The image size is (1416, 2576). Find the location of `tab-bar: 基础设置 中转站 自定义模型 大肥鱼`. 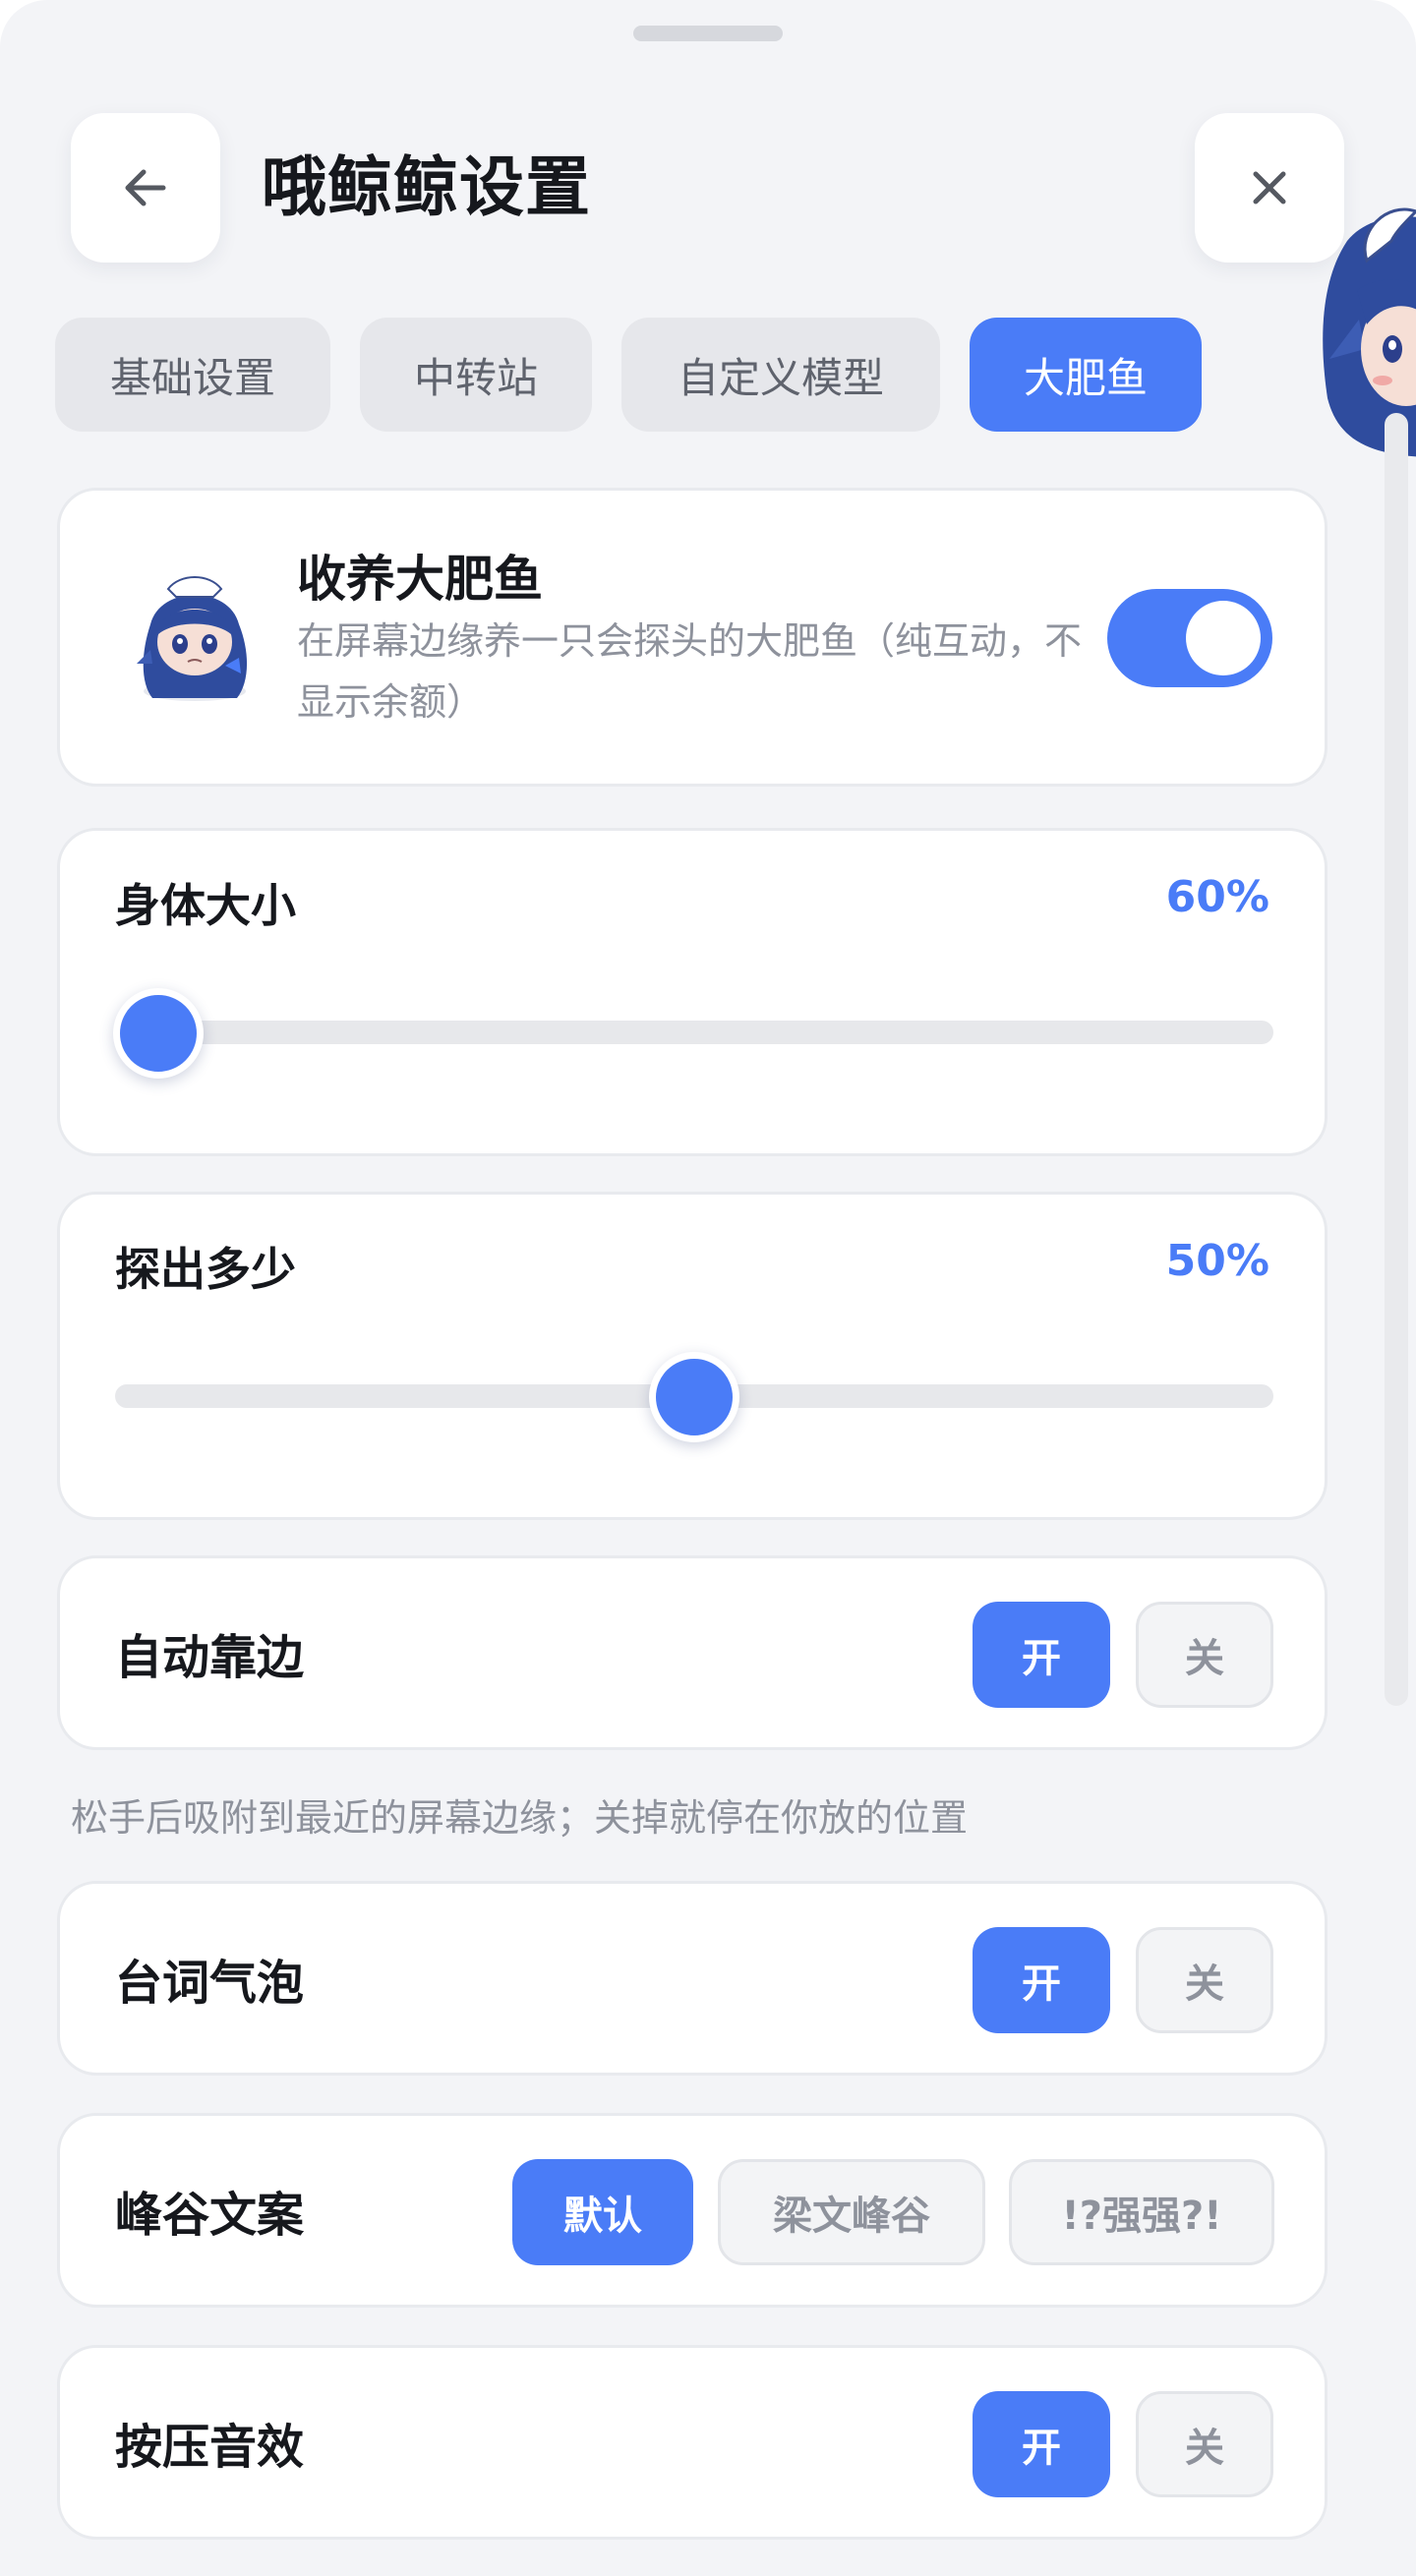

tab-bar: 基础设置 中转站 自定义模型 大肥鱼 is located at coordinates (628, 375).